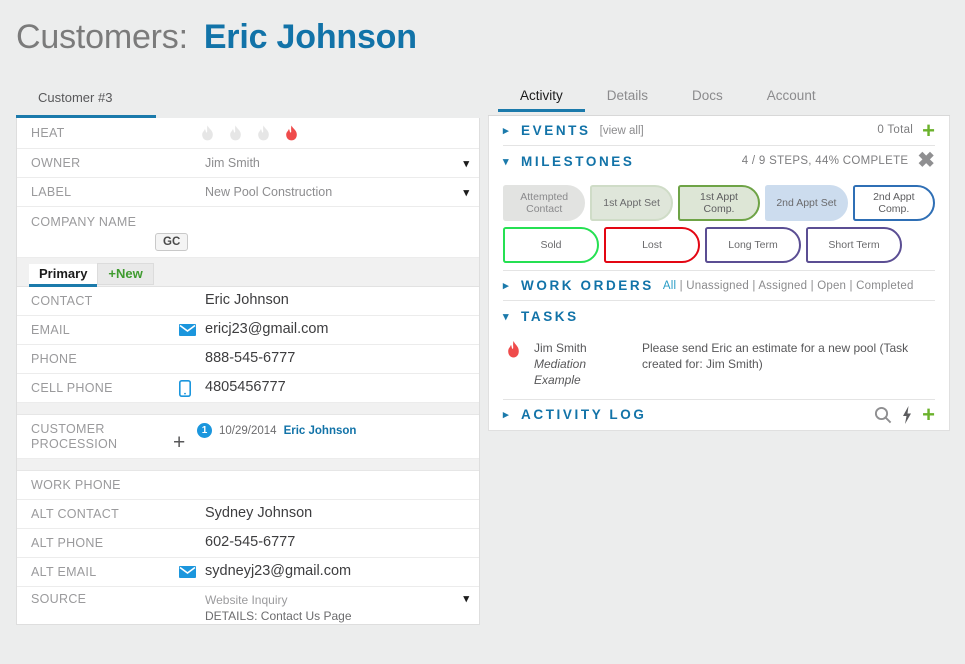  I want to click on milestone-chip-lost: Lost, so click(652, 245).